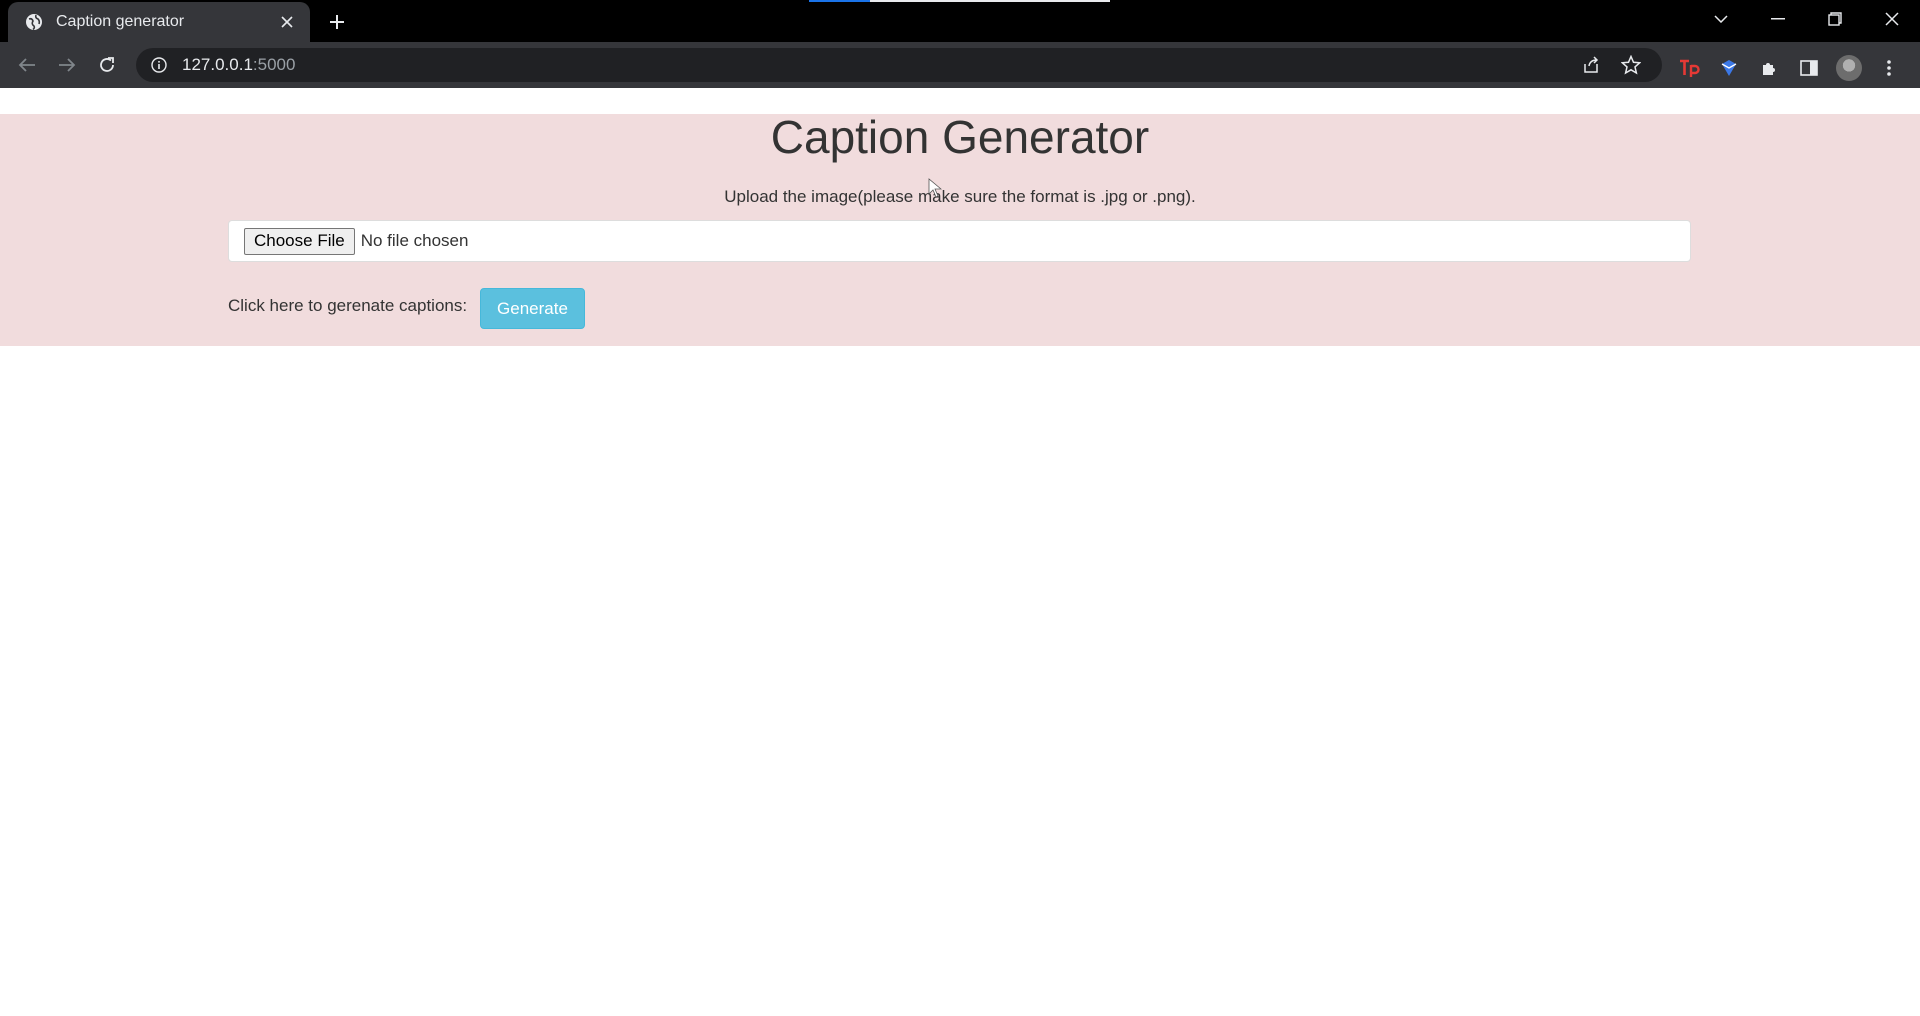 The width and height of the screenshot is (1920, 1016). I want to click on minimize-icon, so click(1777, 19).